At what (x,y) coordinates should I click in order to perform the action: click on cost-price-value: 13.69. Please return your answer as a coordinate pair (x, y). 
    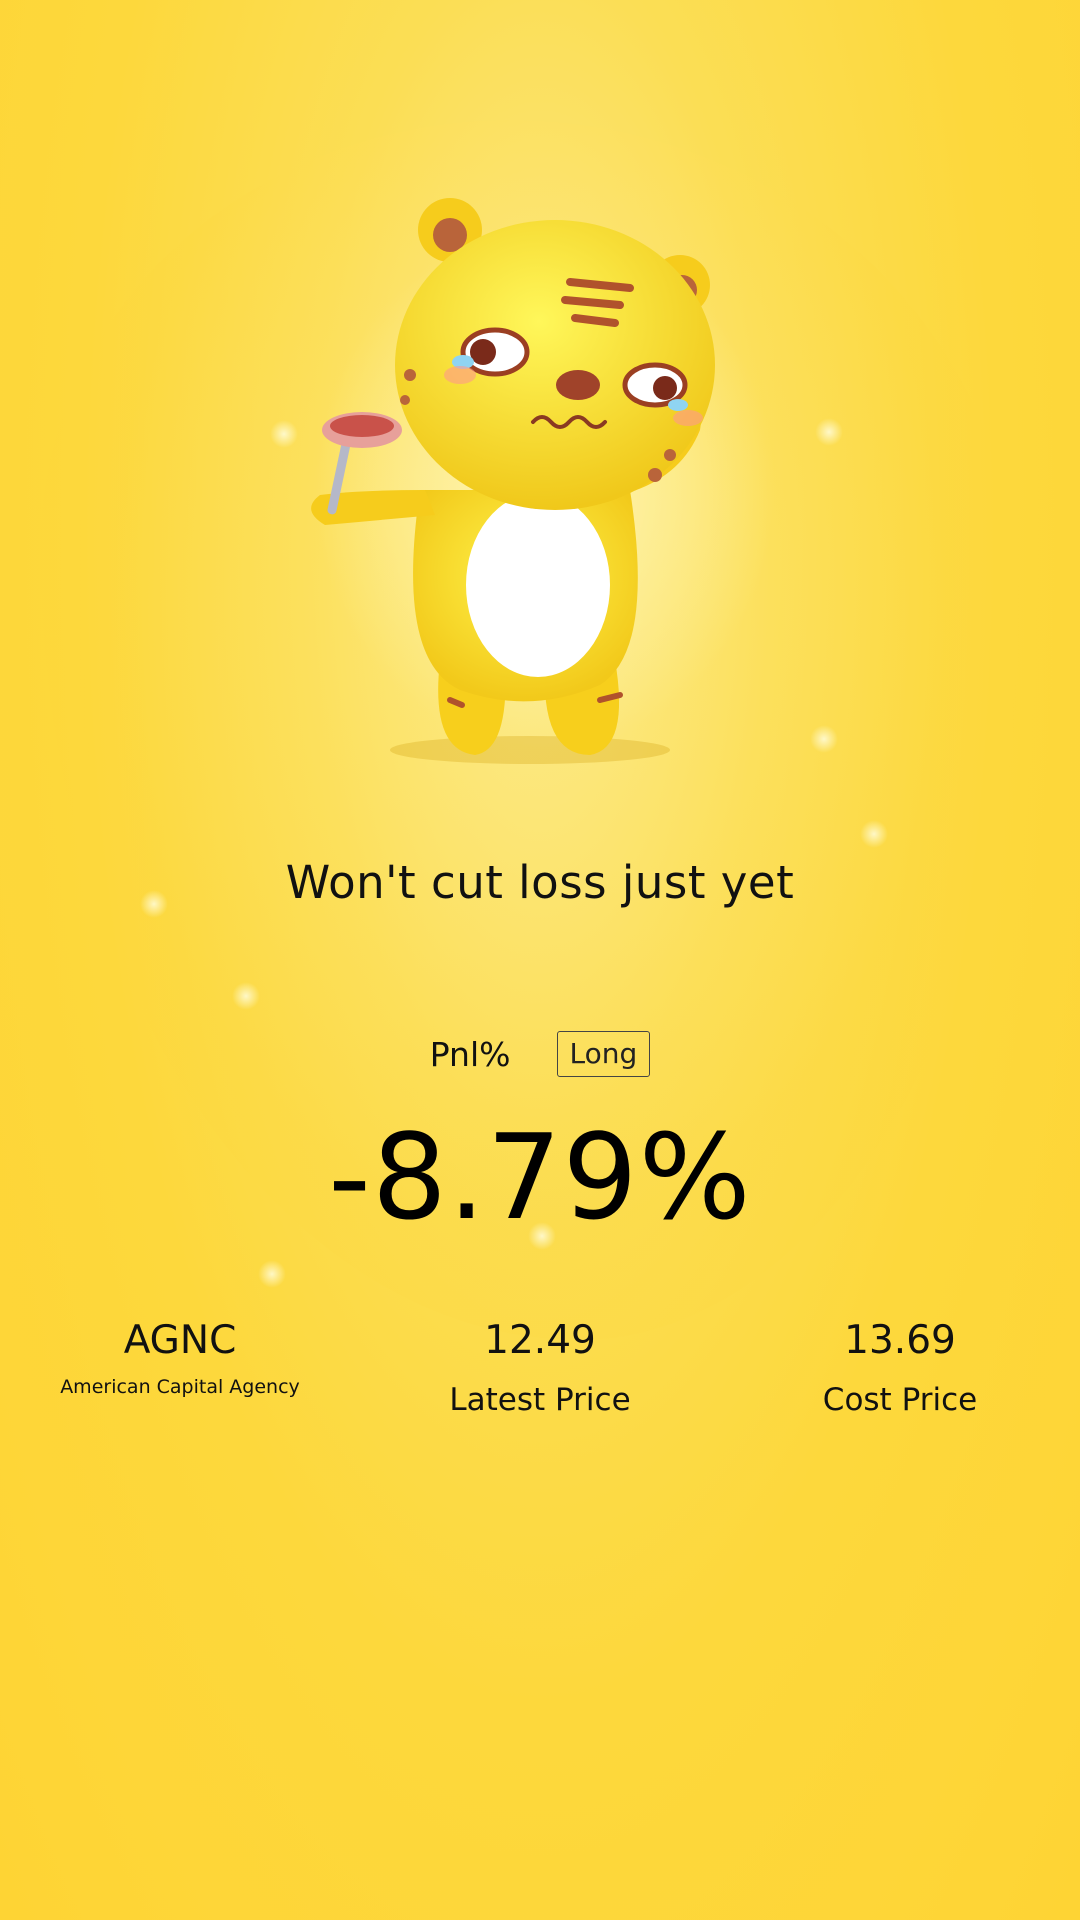
    Looking at the image, I should click on (900, 1340).